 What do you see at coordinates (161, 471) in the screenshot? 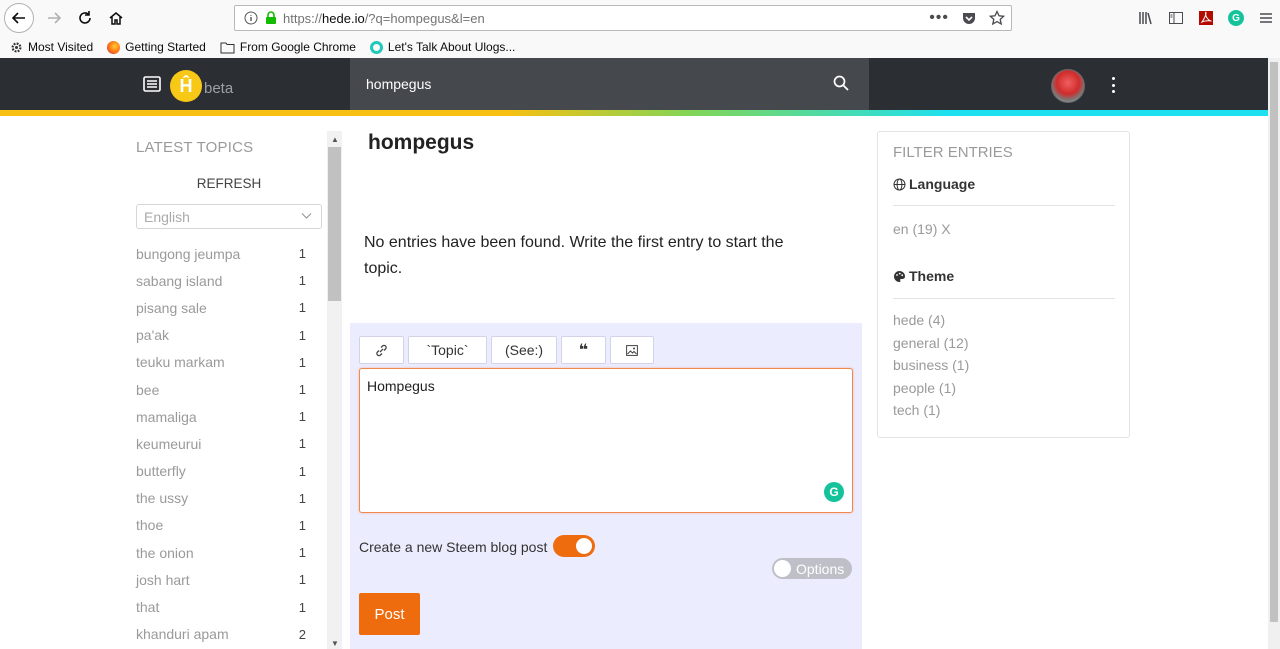
I see `topic-name: butterfly` at bounding box center [161, 471].